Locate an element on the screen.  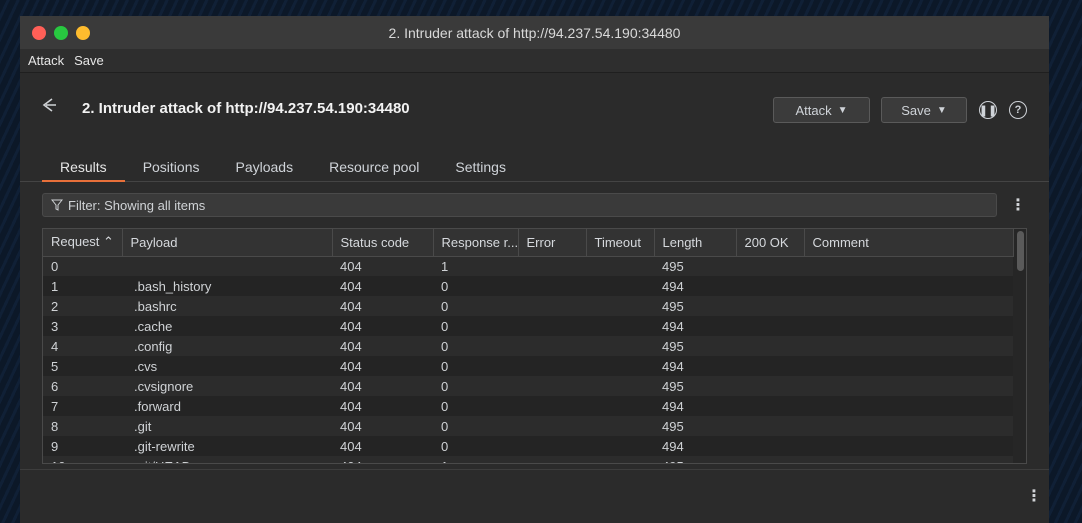
table-row: 10.git/HEAD4041 495 is located at coordinates (528, 459).